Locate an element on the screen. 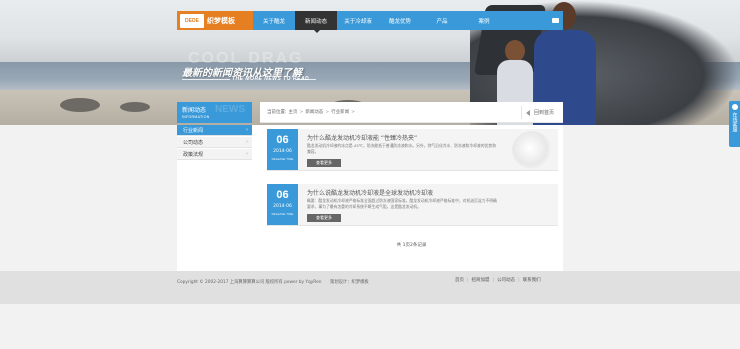 The width and height of the screenshot is (740, 349). main-nav: 关于酷龙 新闻动态 关于冷却液 酷龙优势 产品 案例 is located at coordinates (408, 22).